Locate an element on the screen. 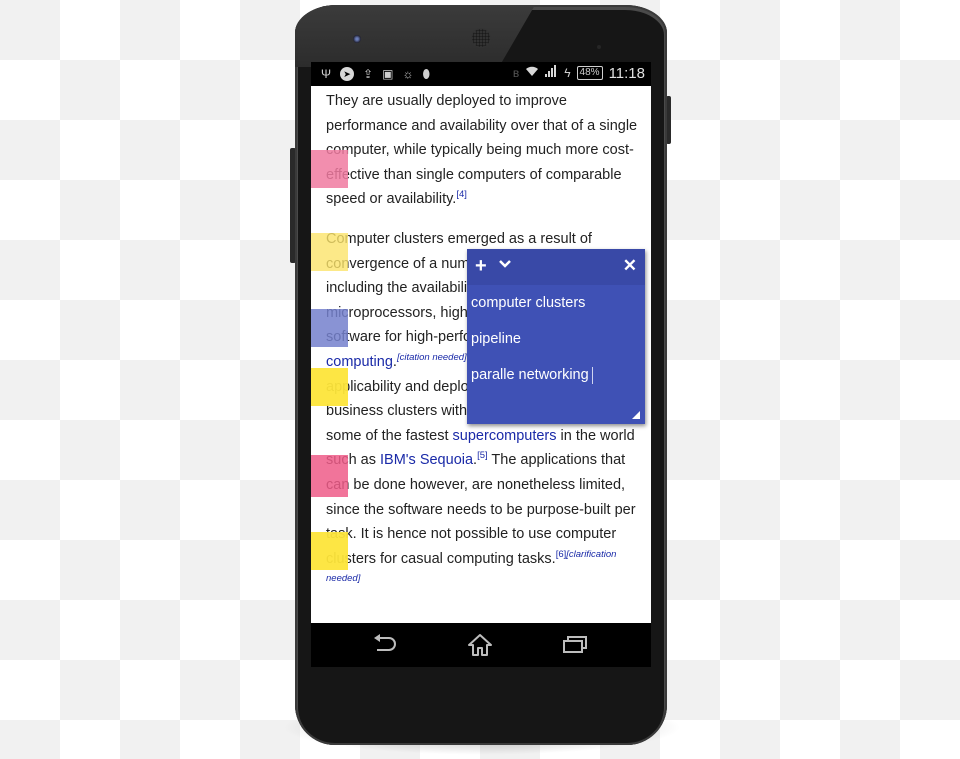  frame-gloss is located at coordinates (415, 36).